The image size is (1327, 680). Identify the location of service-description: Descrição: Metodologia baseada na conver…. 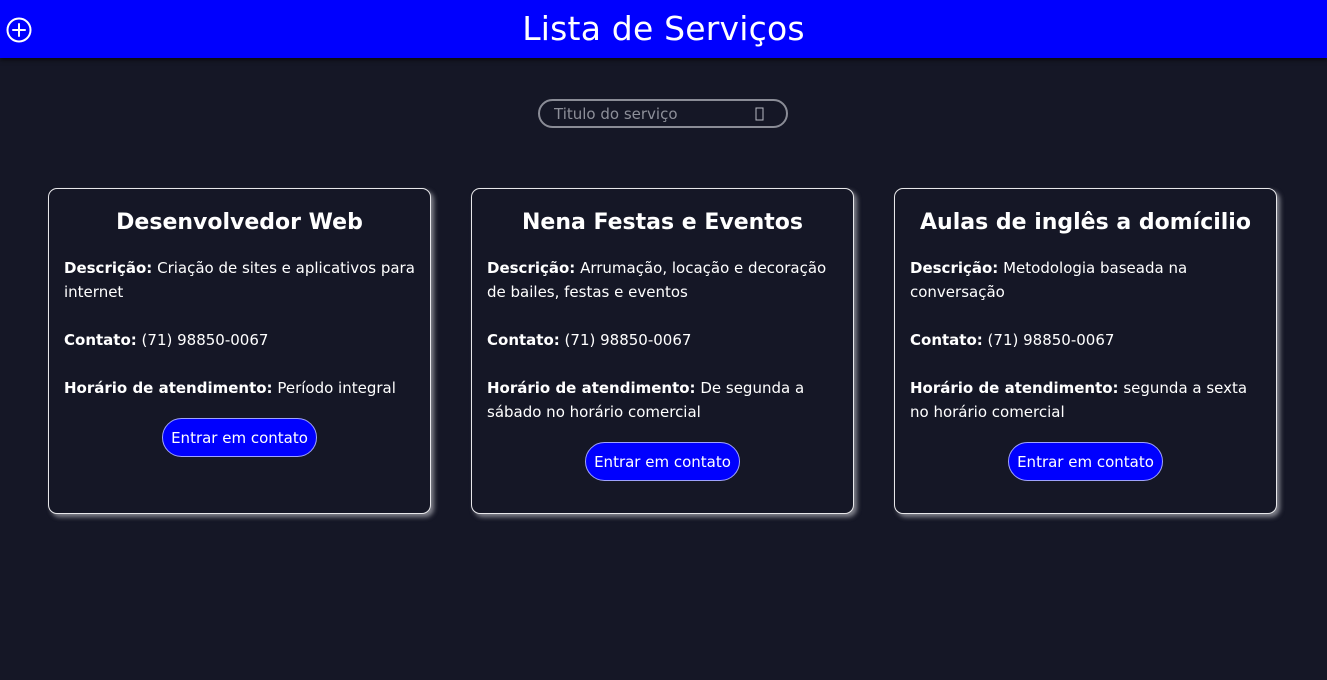
(1085, 280).